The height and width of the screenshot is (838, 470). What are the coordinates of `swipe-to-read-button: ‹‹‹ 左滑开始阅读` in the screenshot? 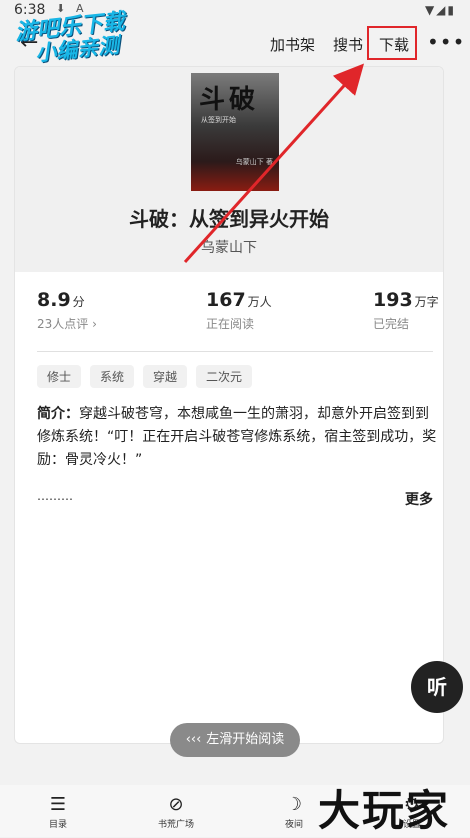 It's located at (235, 740).